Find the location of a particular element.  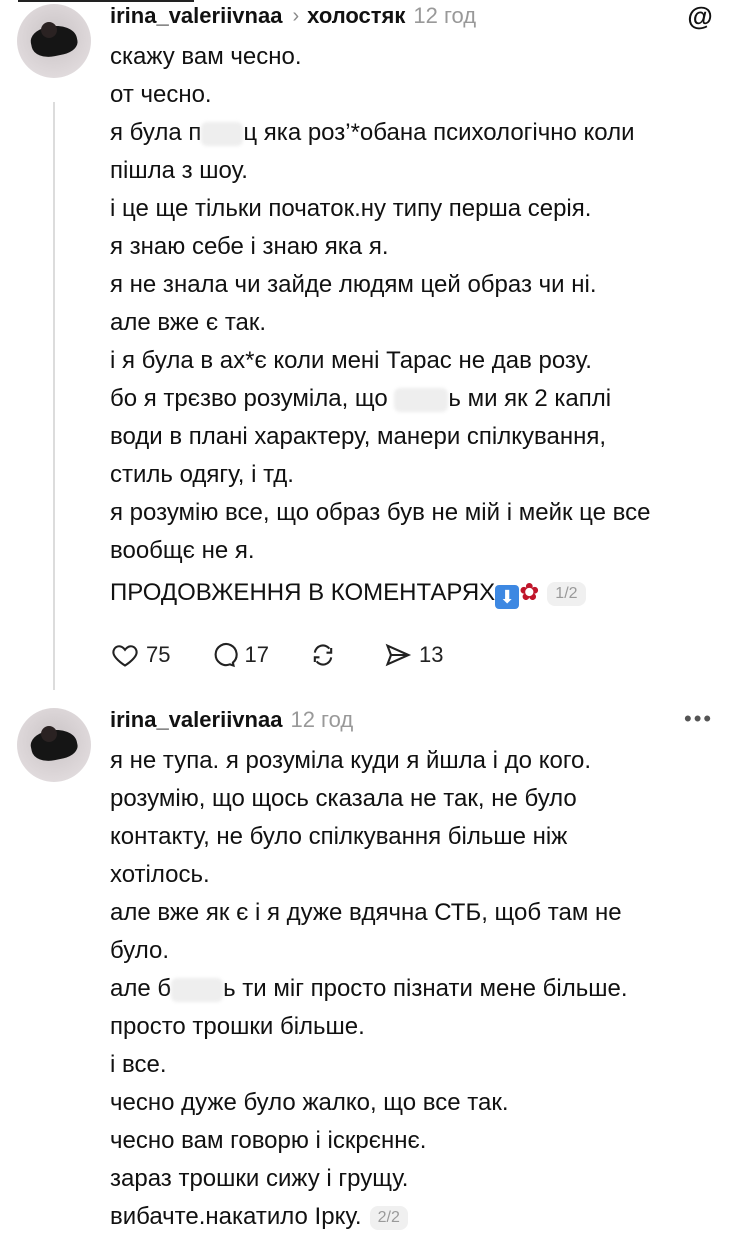

post-line-part: ц яка роз’*обана психологічно коли is located at coordinates (439, 132).